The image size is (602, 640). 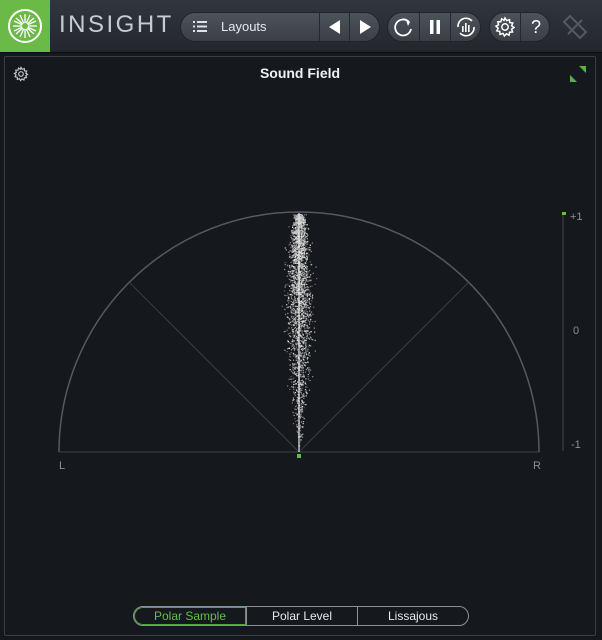 I want to click on tab-lissajous: Lissajous, so click(x=412, y=616).